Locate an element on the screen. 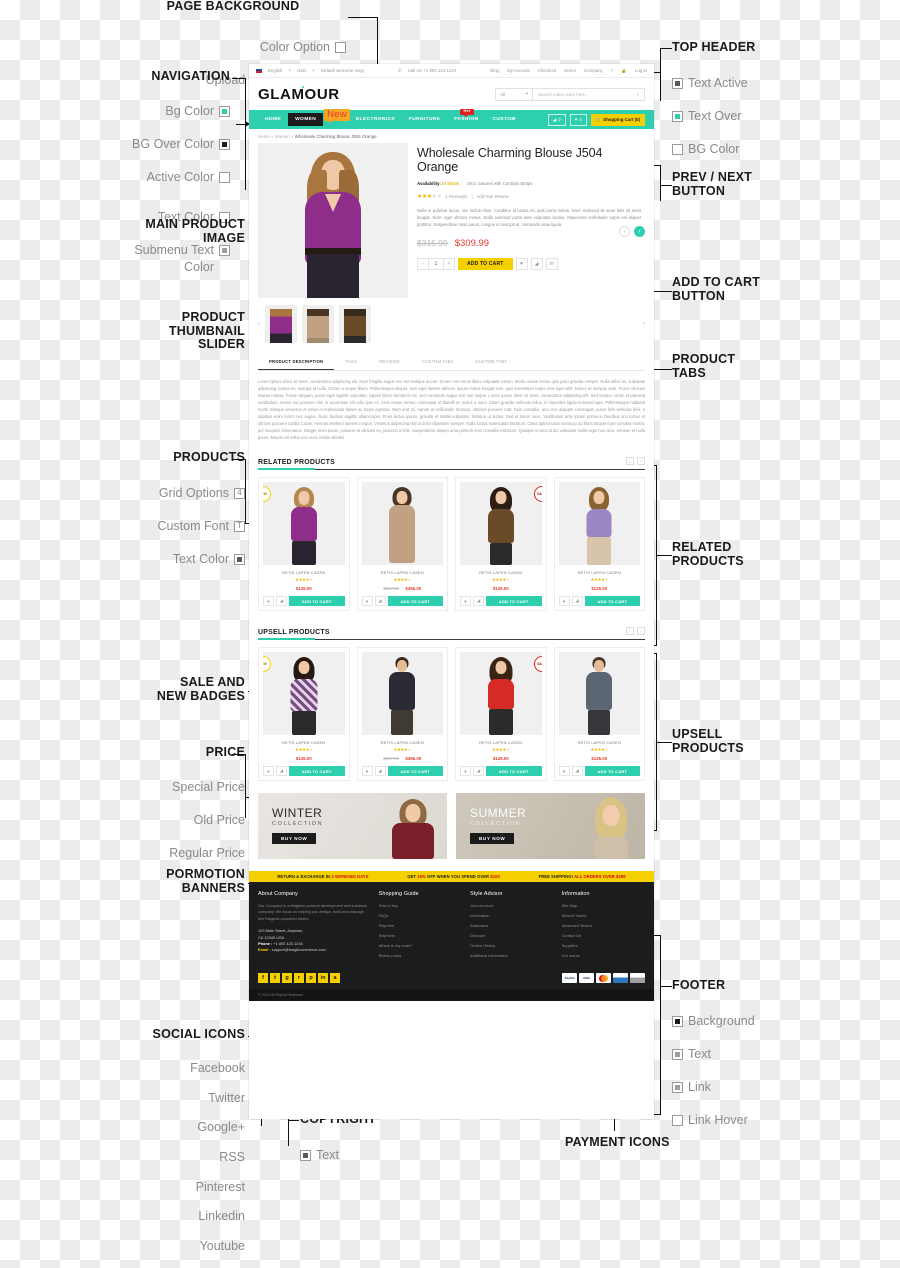  promotion-banner-winter: WINTER COLLECTION BUY NOW is located at coordinates (352, 826).